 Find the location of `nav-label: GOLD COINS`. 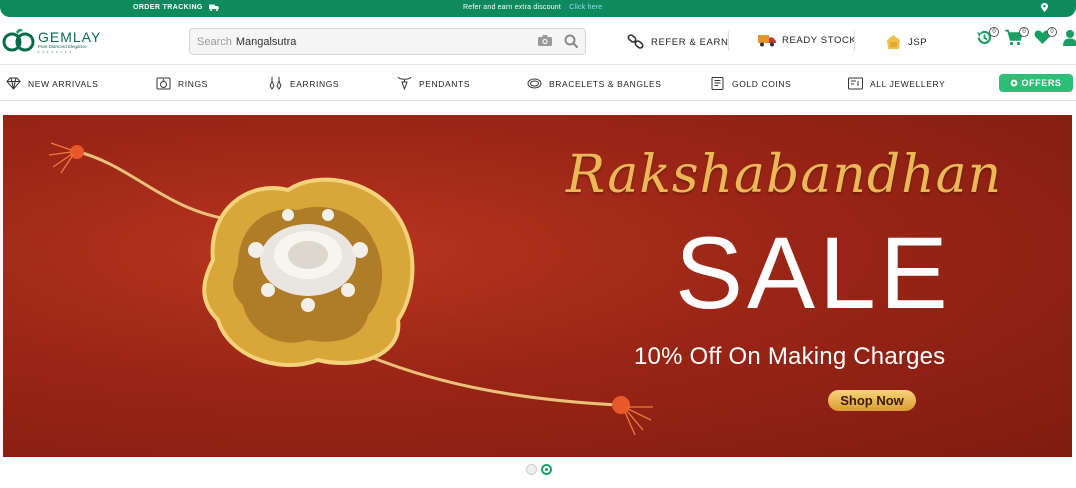

nav-label: GOLD COINS is located at coordinates (762, 83).